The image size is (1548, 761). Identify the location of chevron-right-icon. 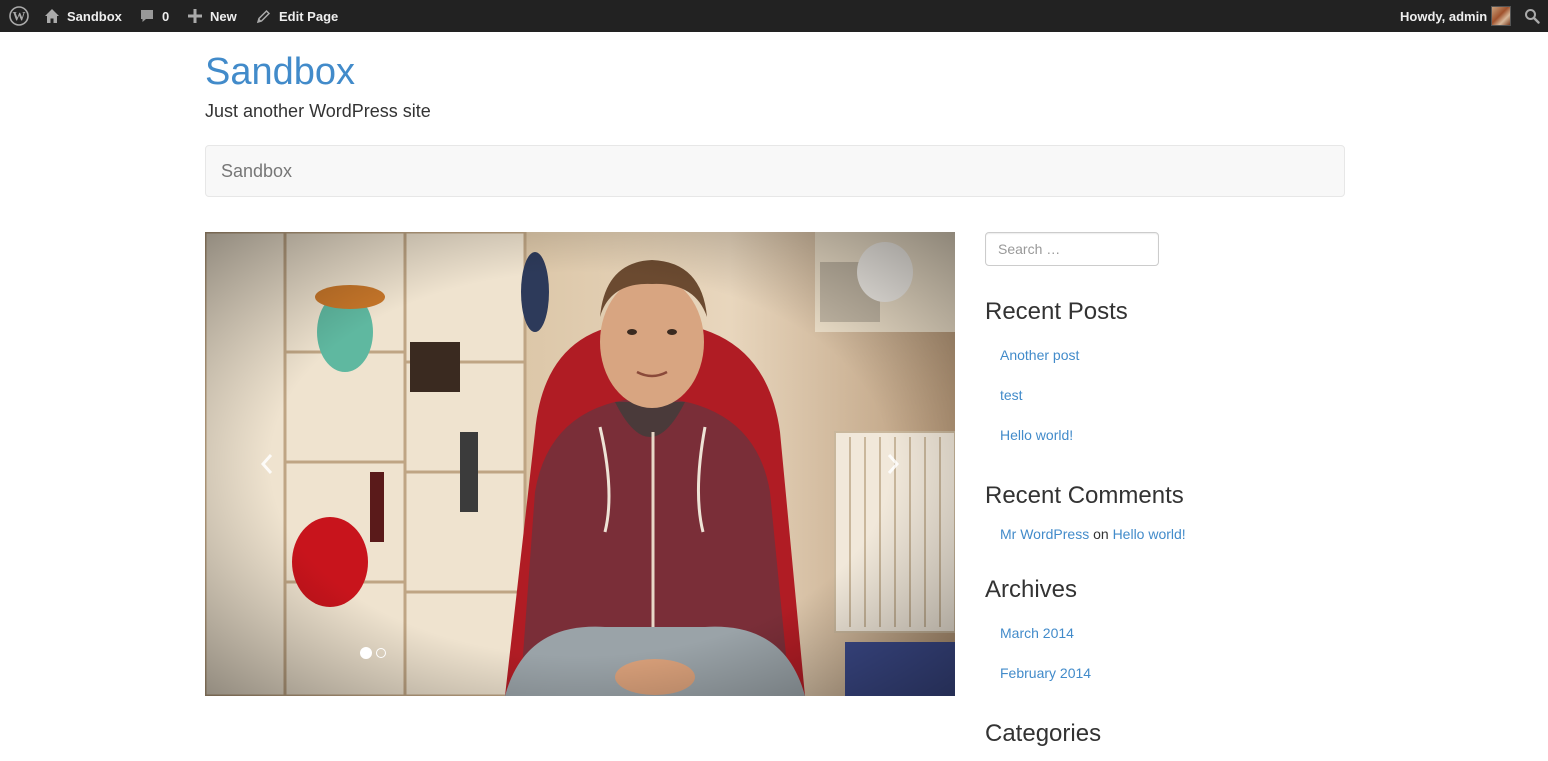
(893, 464).